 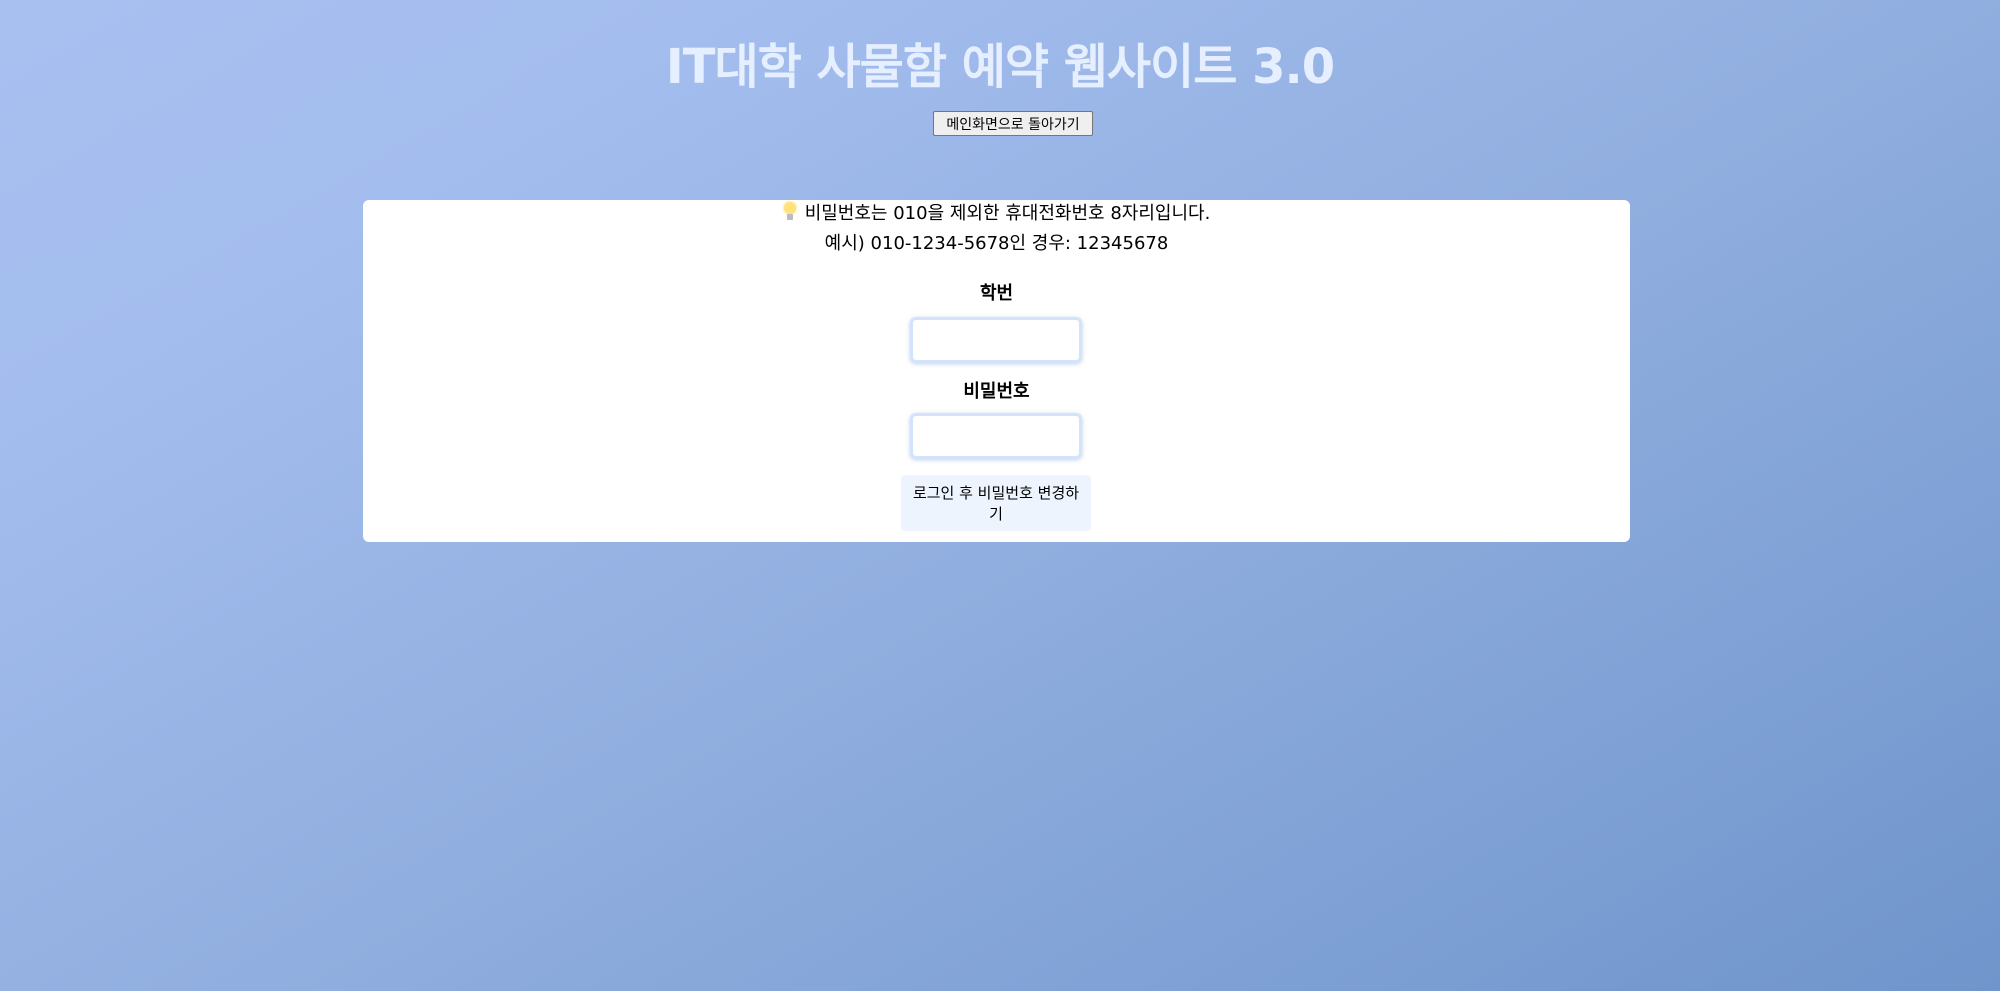 I want to click on password-input, so click(x=996, y=436).